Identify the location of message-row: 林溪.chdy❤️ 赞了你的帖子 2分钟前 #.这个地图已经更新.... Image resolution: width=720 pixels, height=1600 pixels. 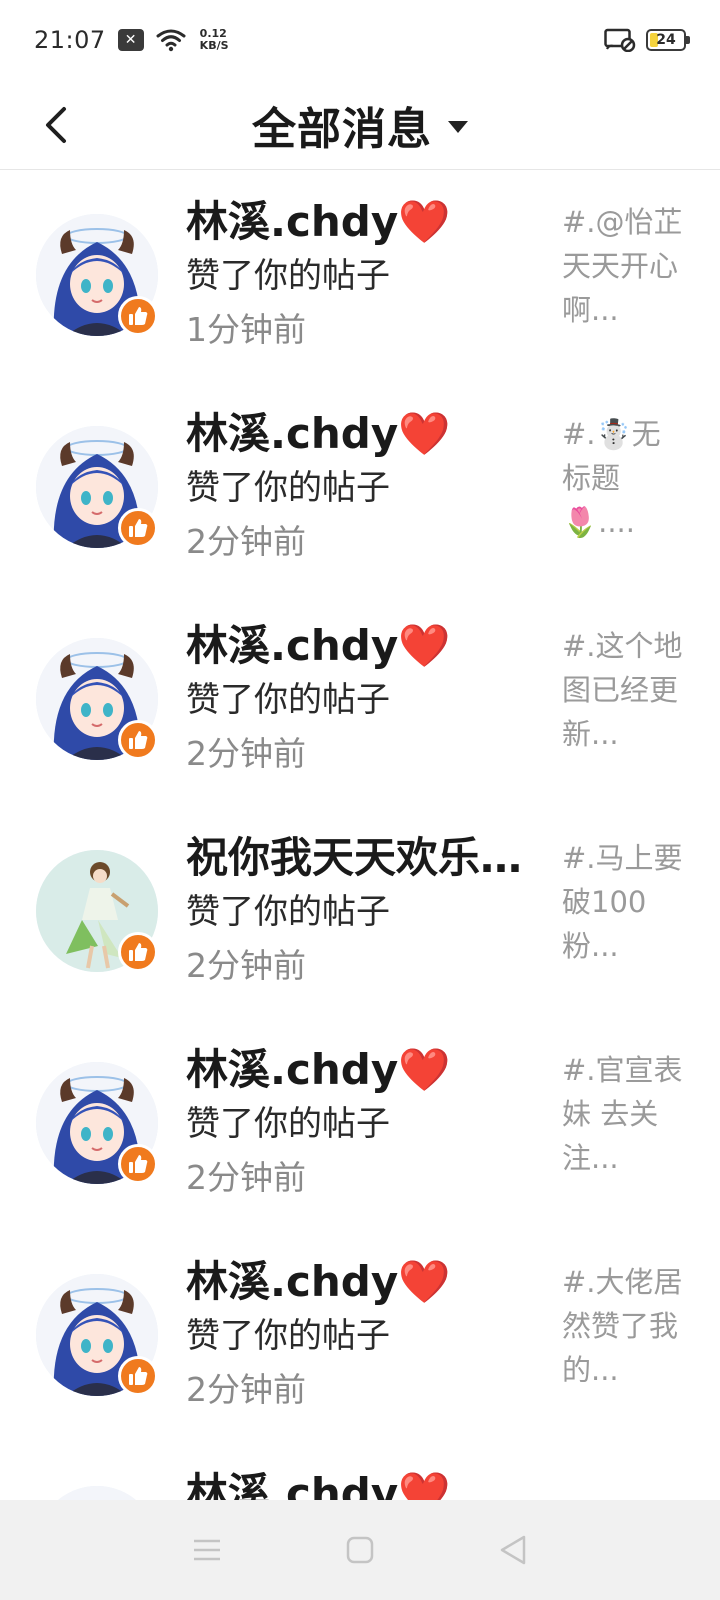
(360, 702).